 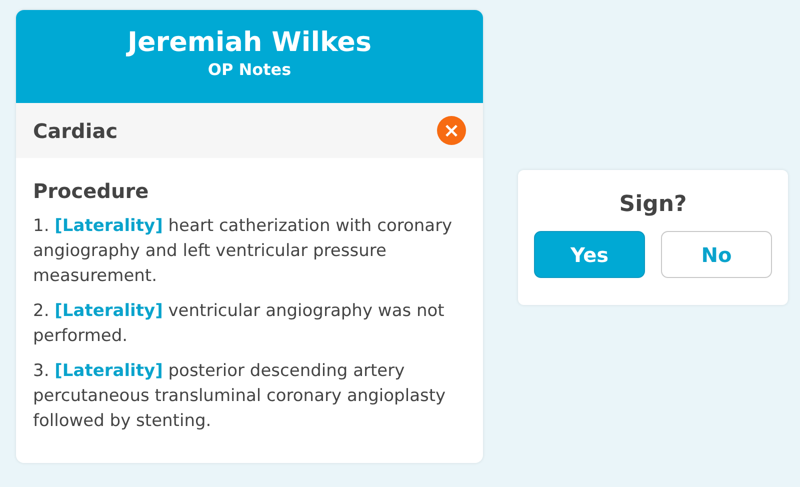 What do you see at coordinates (451, 130) in the screenshot?
I see `close-button: ×` at bounding box center [451, 130].